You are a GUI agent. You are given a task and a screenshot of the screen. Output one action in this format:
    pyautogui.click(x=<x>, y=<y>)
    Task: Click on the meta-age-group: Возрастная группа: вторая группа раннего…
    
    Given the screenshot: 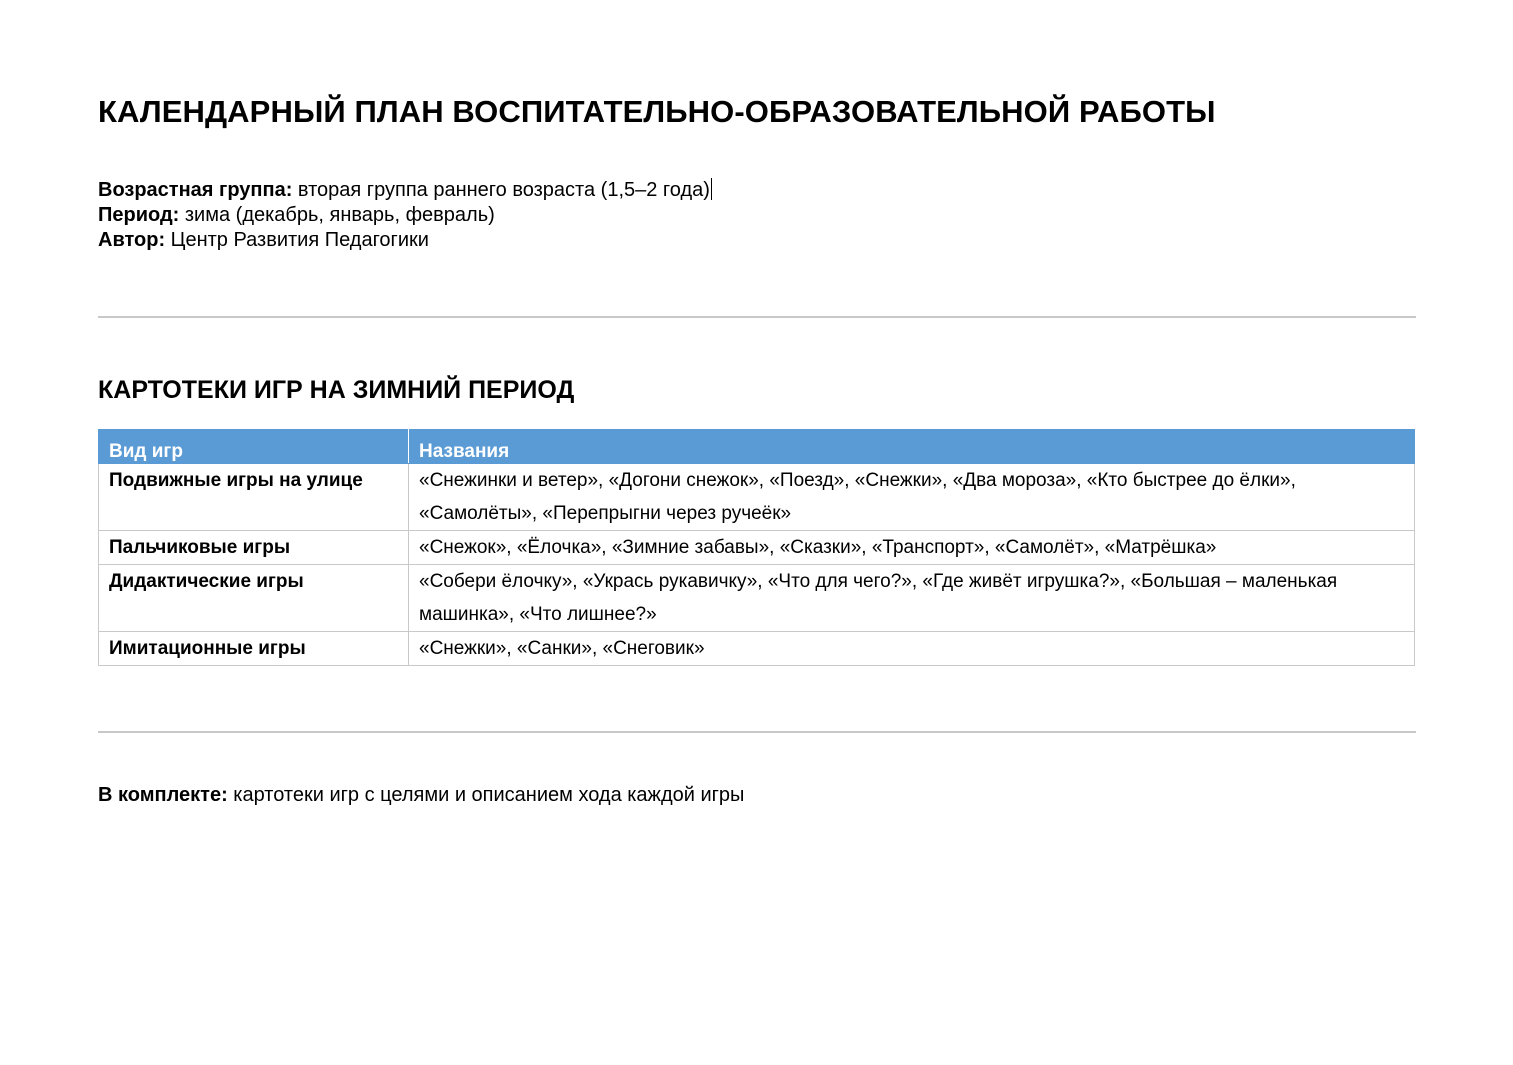 What is the action you would take?
    pyautogui.click(x=405, y=190)
    